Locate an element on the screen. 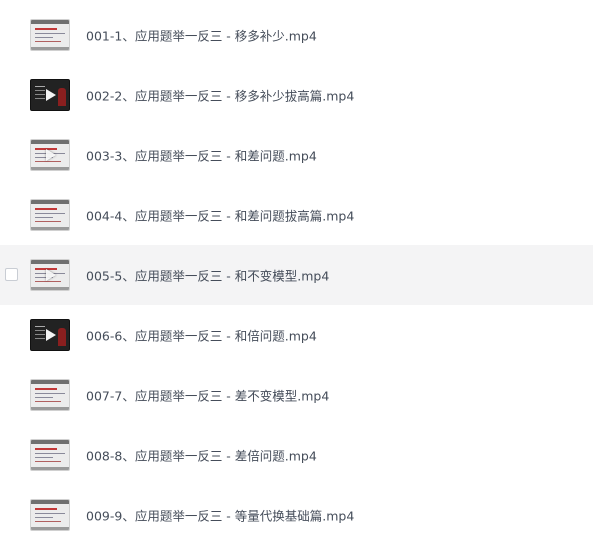  file-row-006: 006-6、应用题举一反三 - 和倍问题.mp4 is located at coordinates (296, 335).